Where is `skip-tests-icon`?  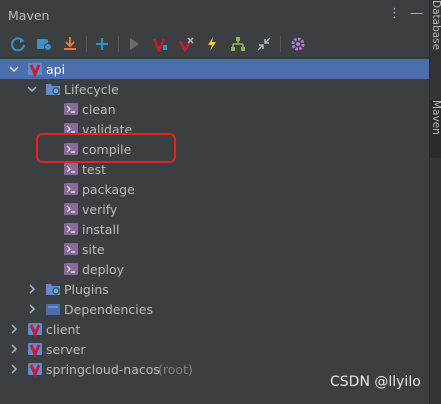 skip-tests-icon is located at coordinates (212, 44).